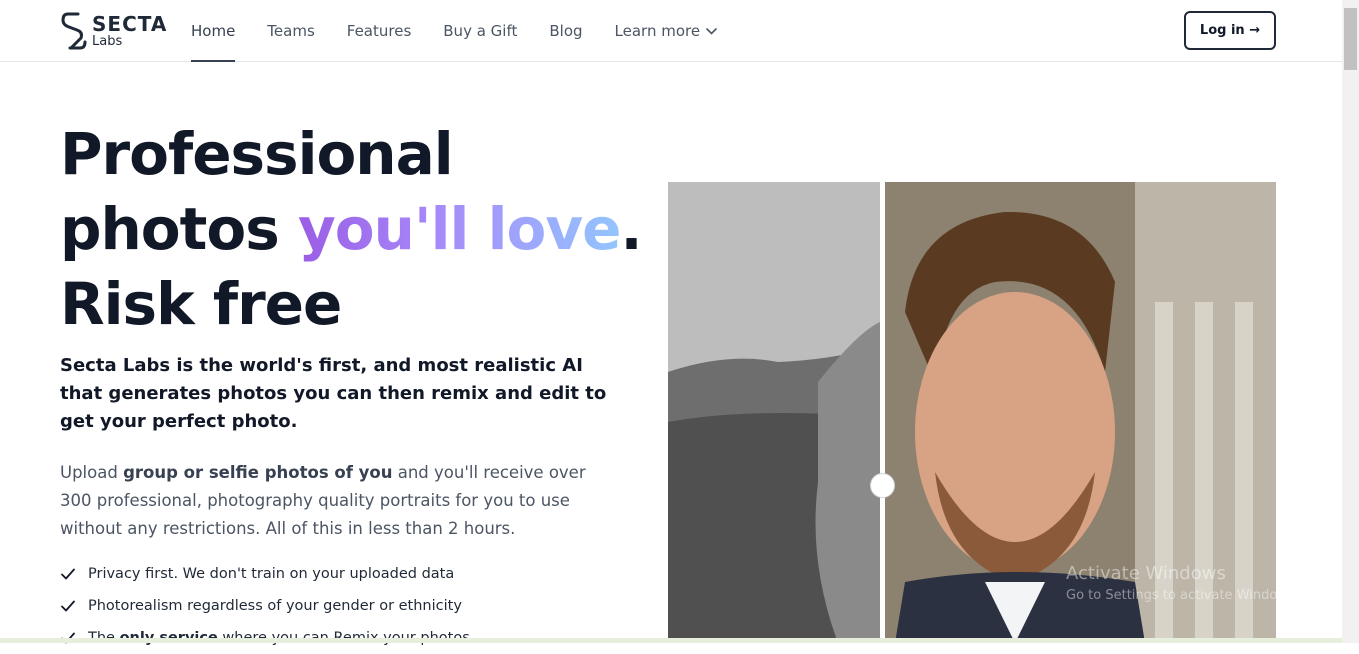  I want to click on logo-sub-text: Labs, so click(107, 41).